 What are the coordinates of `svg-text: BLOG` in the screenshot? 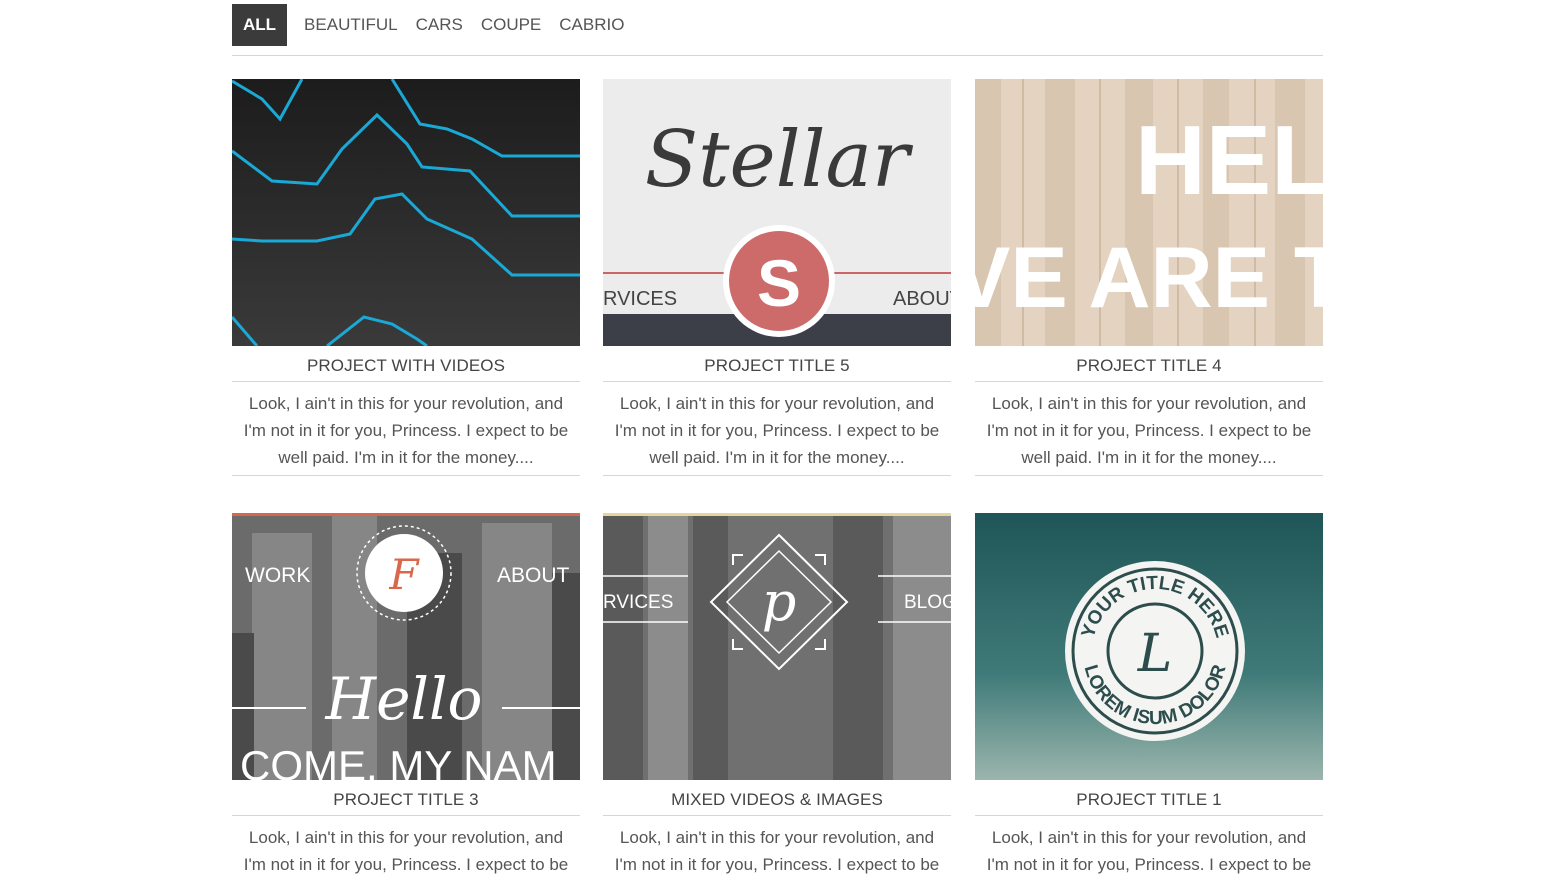 It's located at (927, 602).